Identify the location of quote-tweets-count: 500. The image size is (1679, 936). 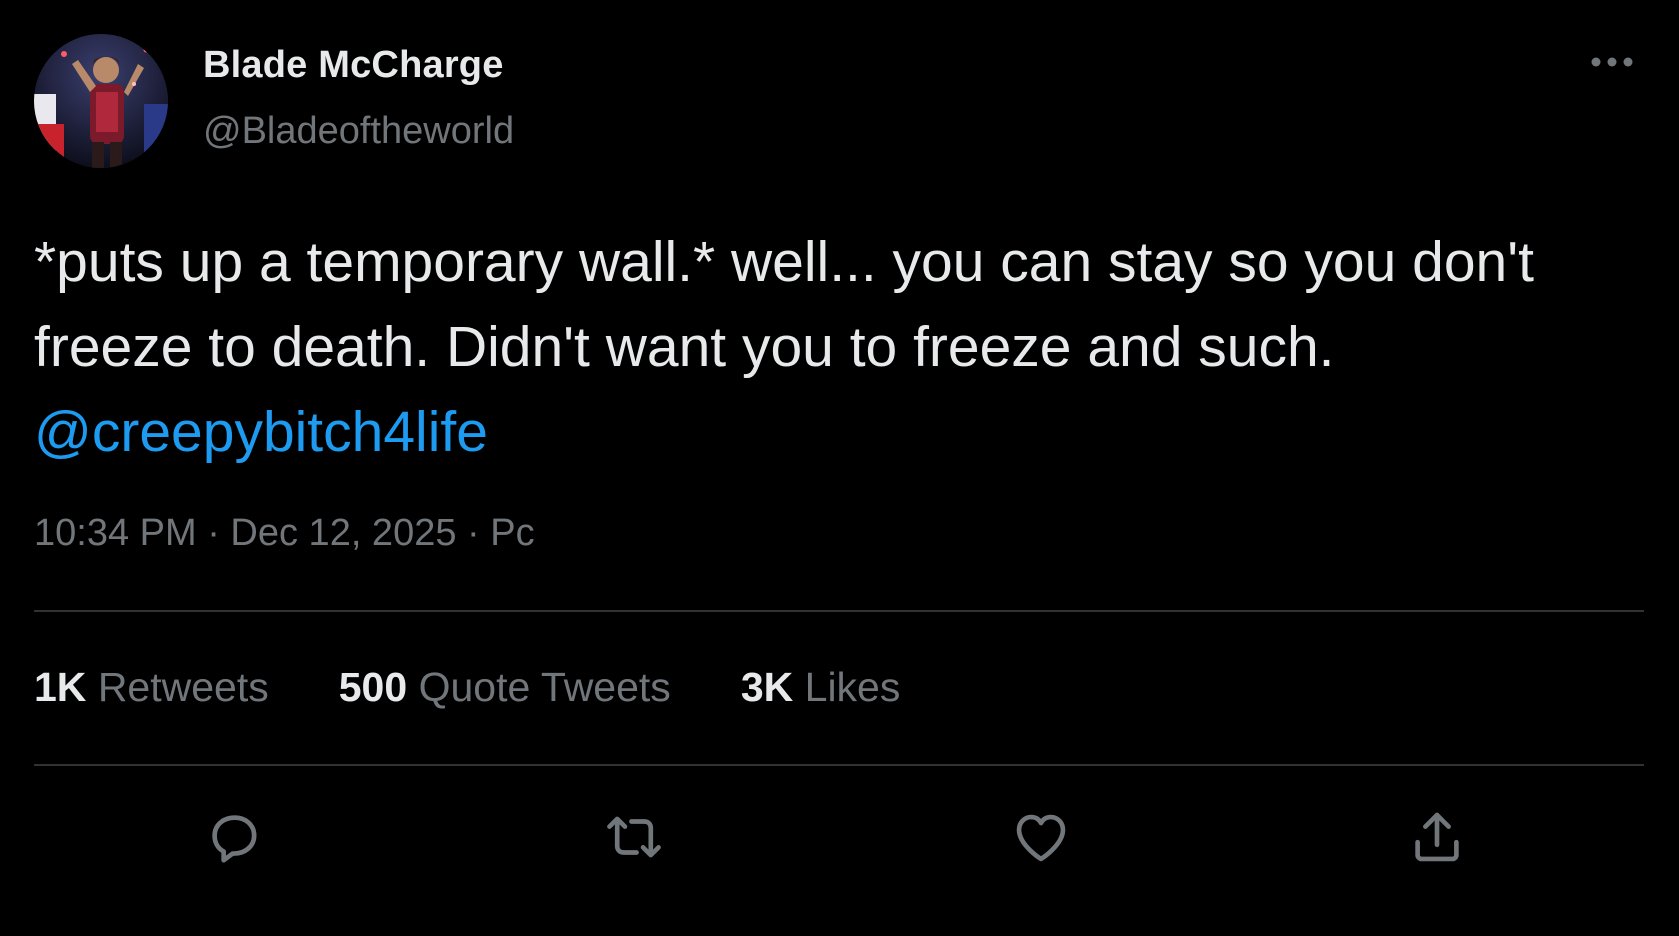
(373, 687).